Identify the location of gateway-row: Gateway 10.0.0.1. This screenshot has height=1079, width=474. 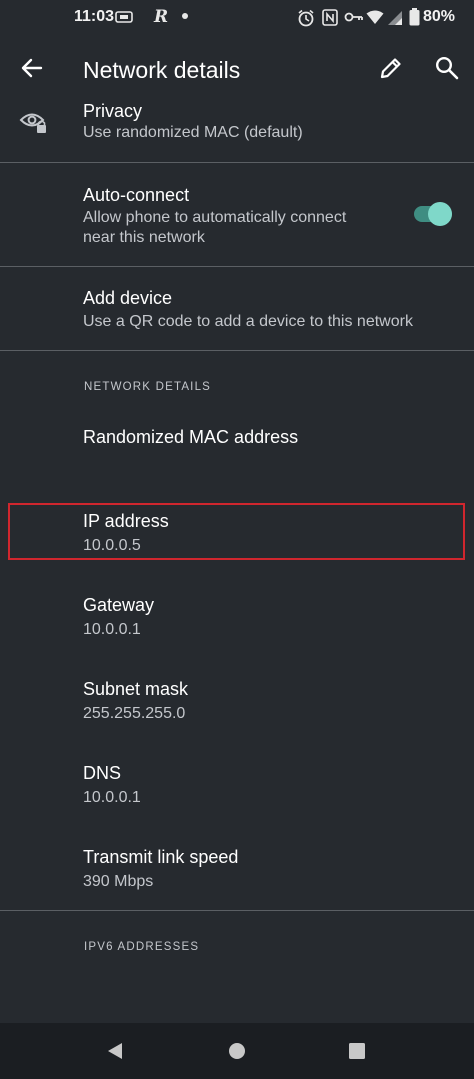
(237, 616).